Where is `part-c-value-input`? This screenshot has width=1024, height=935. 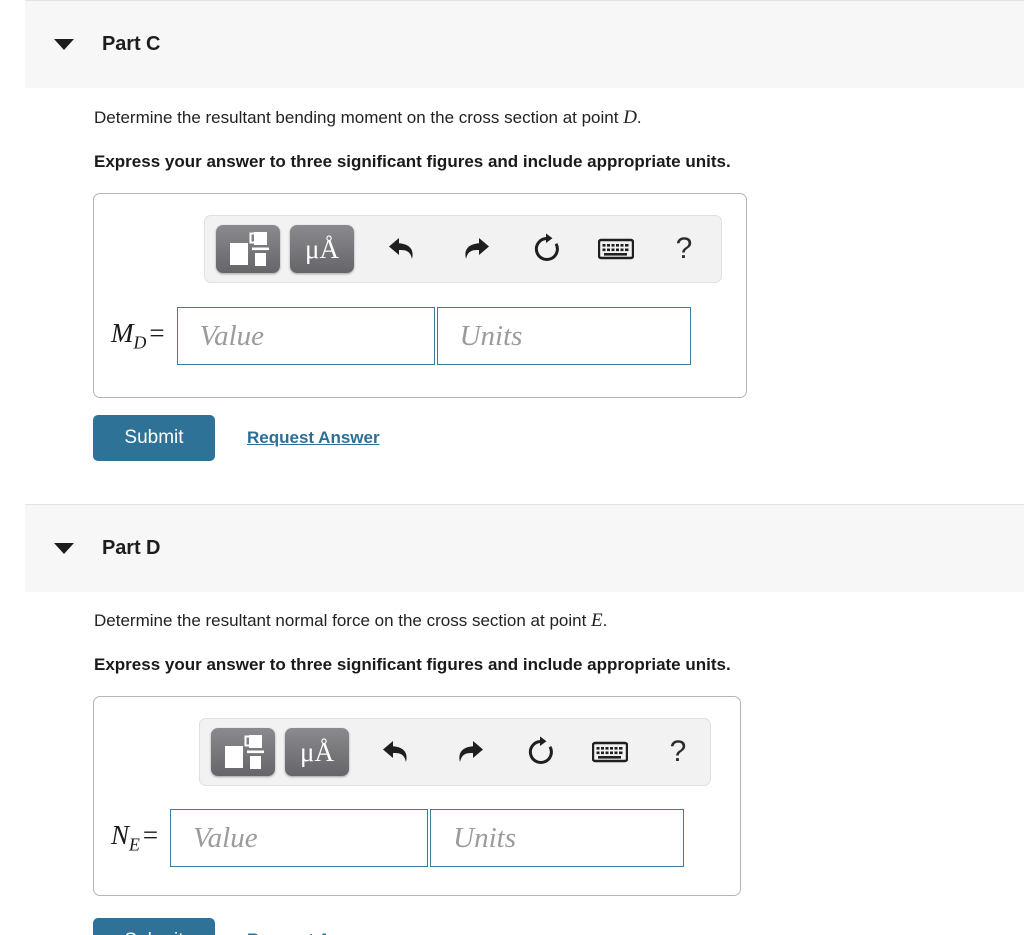
part-c-value-input is located at coordinates (305, 336).